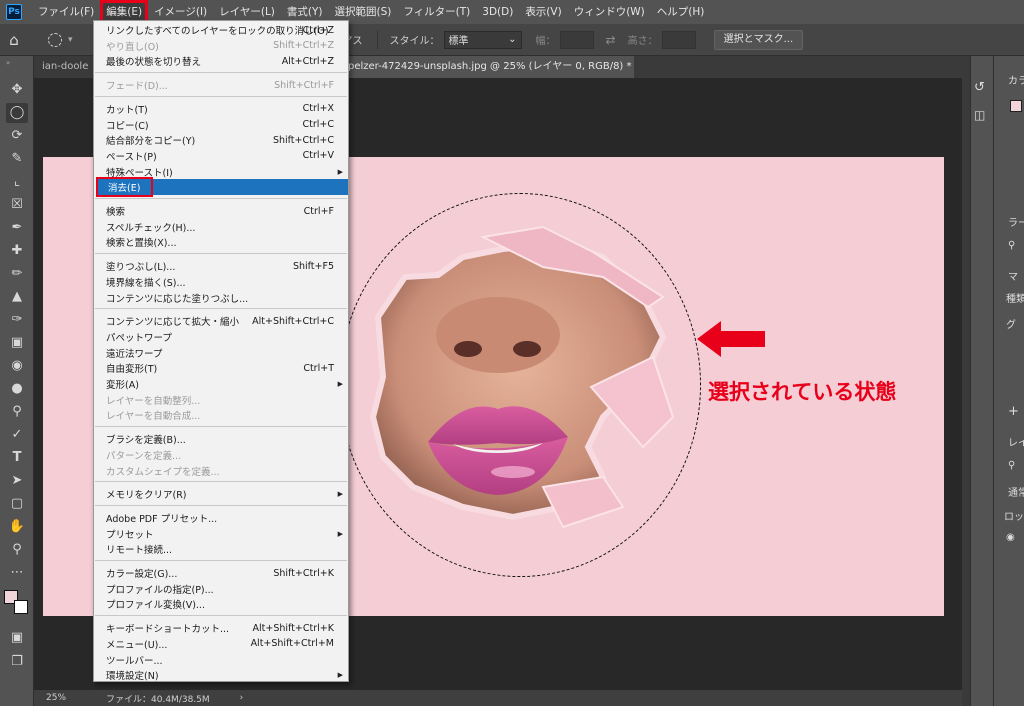 The height and width of the screenshot is (706, 1024). What do you see at coordinates (221, 353) in the screenshot?
I see `menu-item: 遠近法ワープ` at bounding box center [221, 353].